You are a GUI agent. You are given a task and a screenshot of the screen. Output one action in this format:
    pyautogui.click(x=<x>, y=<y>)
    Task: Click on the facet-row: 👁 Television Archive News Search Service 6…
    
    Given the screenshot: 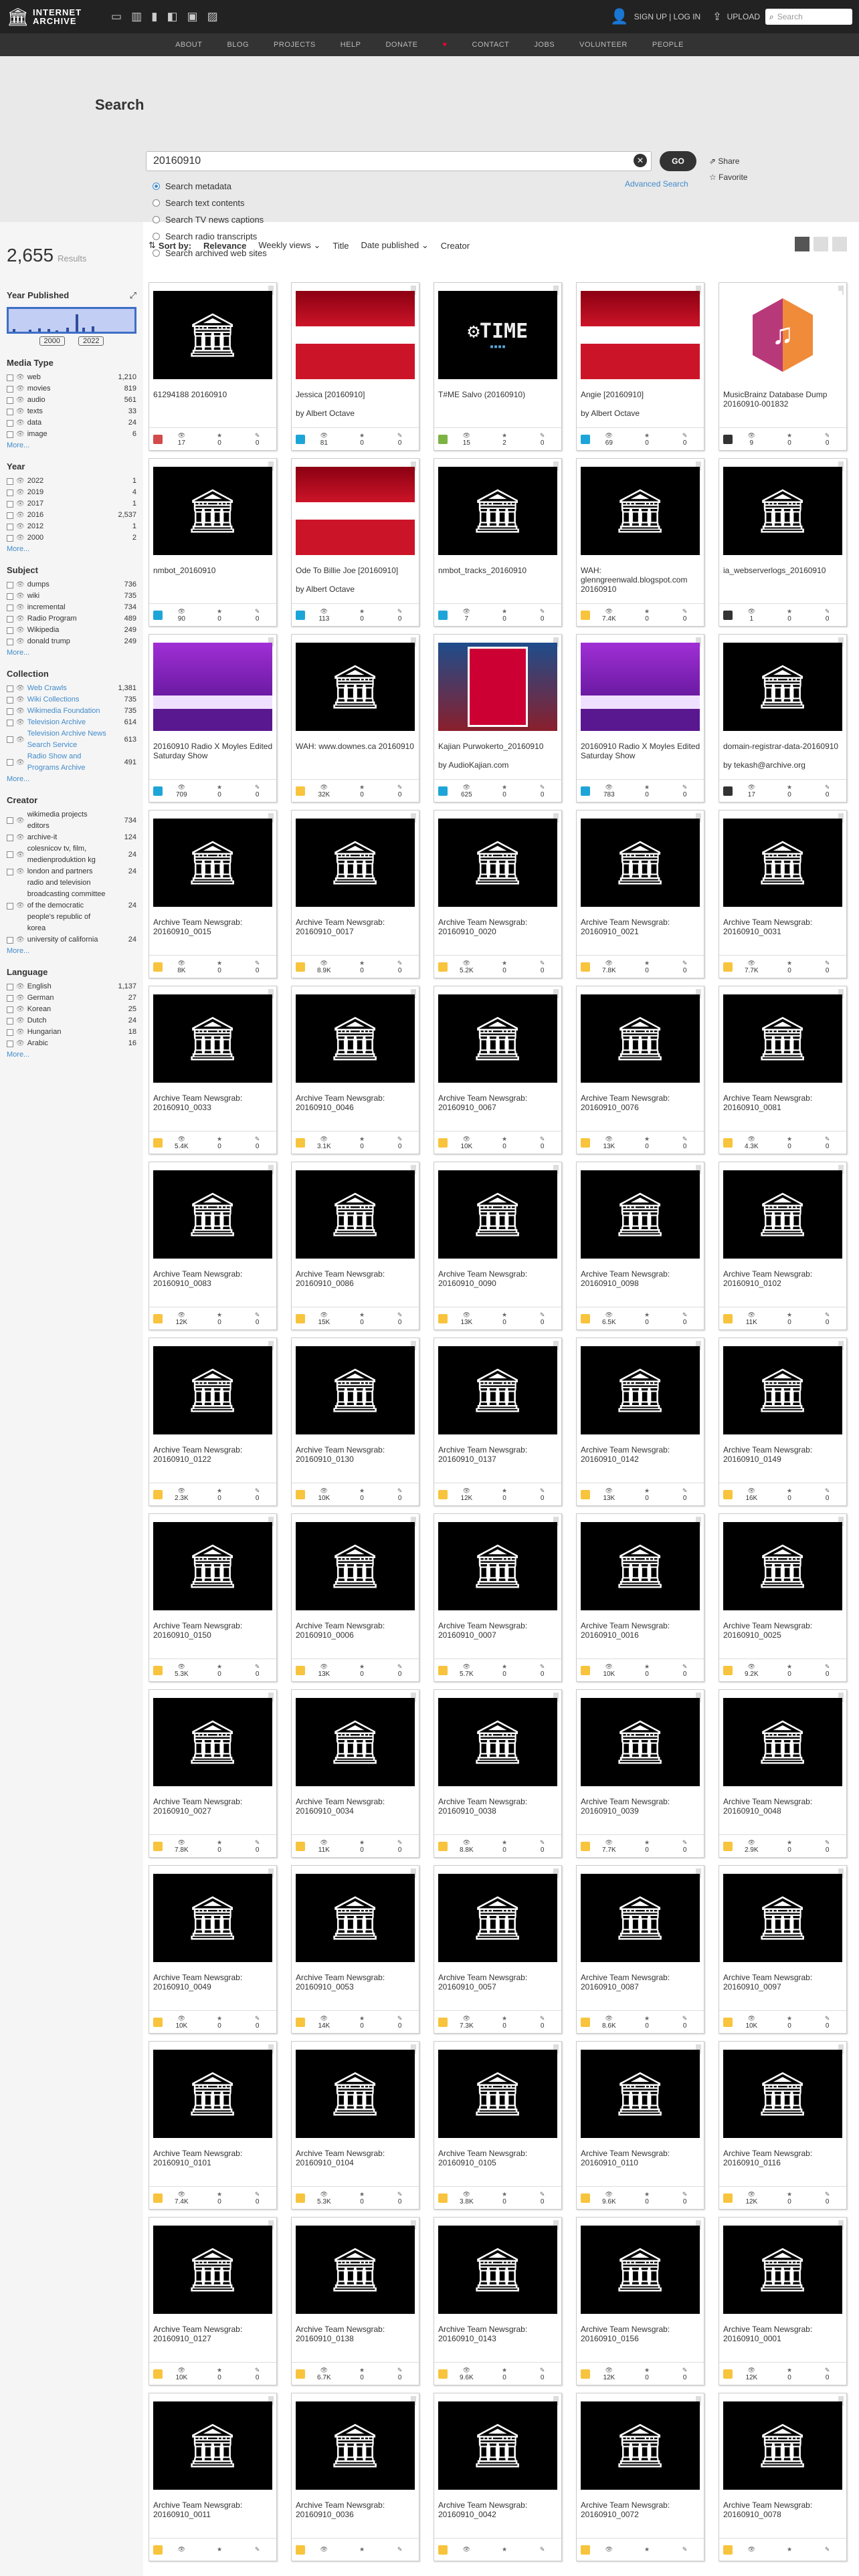 What is the action you would take?
    pyautogui.click(x=71, y=739)
    